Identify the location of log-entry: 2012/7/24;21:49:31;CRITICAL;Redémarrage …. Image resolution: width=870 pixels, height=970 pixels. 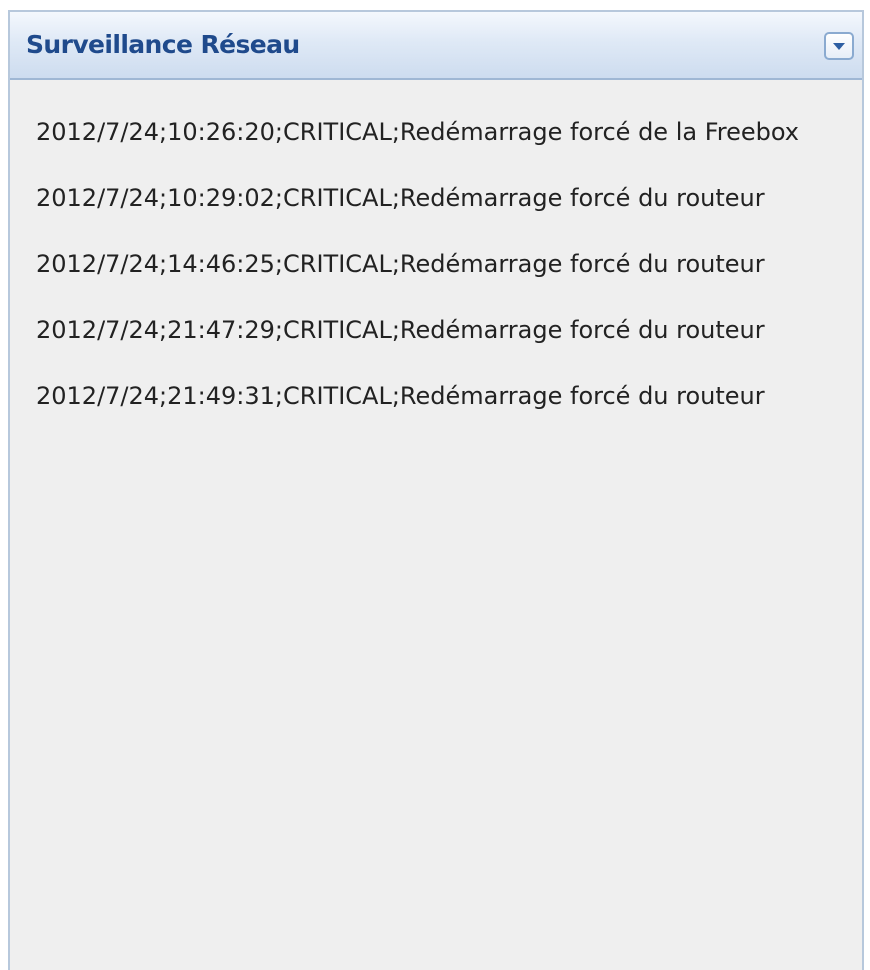
(400, 396).